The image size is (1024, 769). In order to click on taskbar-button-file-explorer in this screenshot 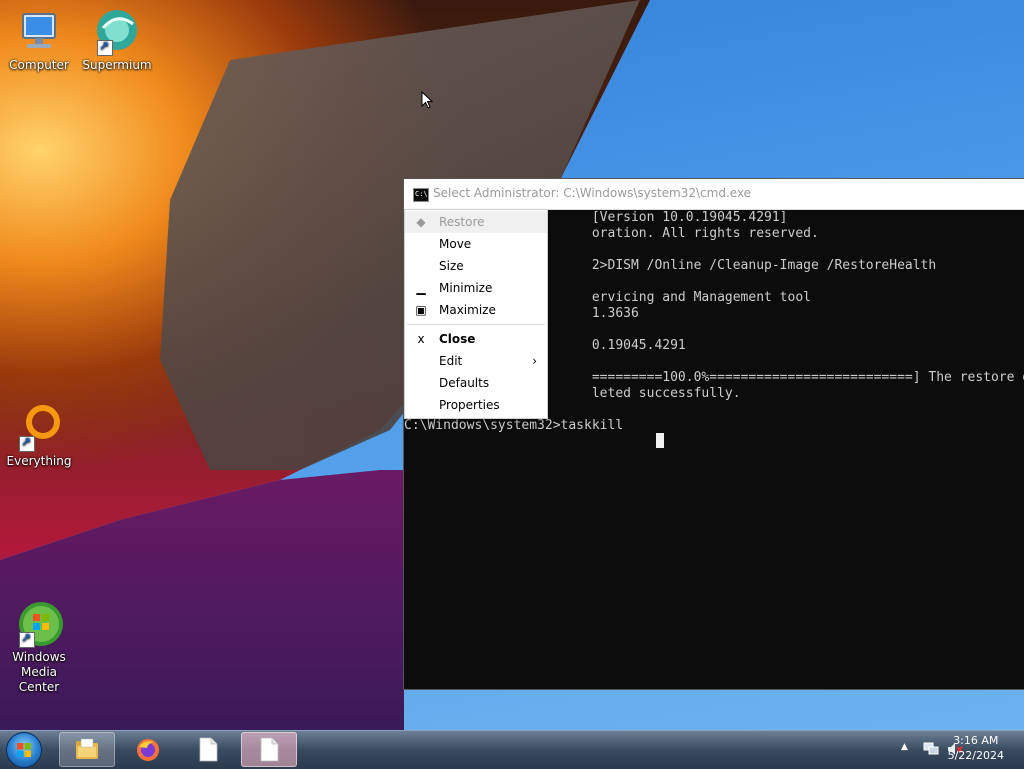, I will do `click(87, 749)`.